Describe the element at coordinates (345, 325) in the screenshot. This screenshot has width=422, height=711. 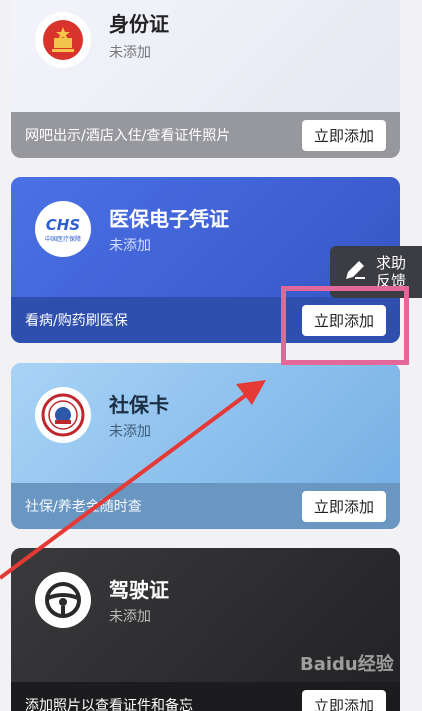
I see `annotation-highlight-box` at that location.